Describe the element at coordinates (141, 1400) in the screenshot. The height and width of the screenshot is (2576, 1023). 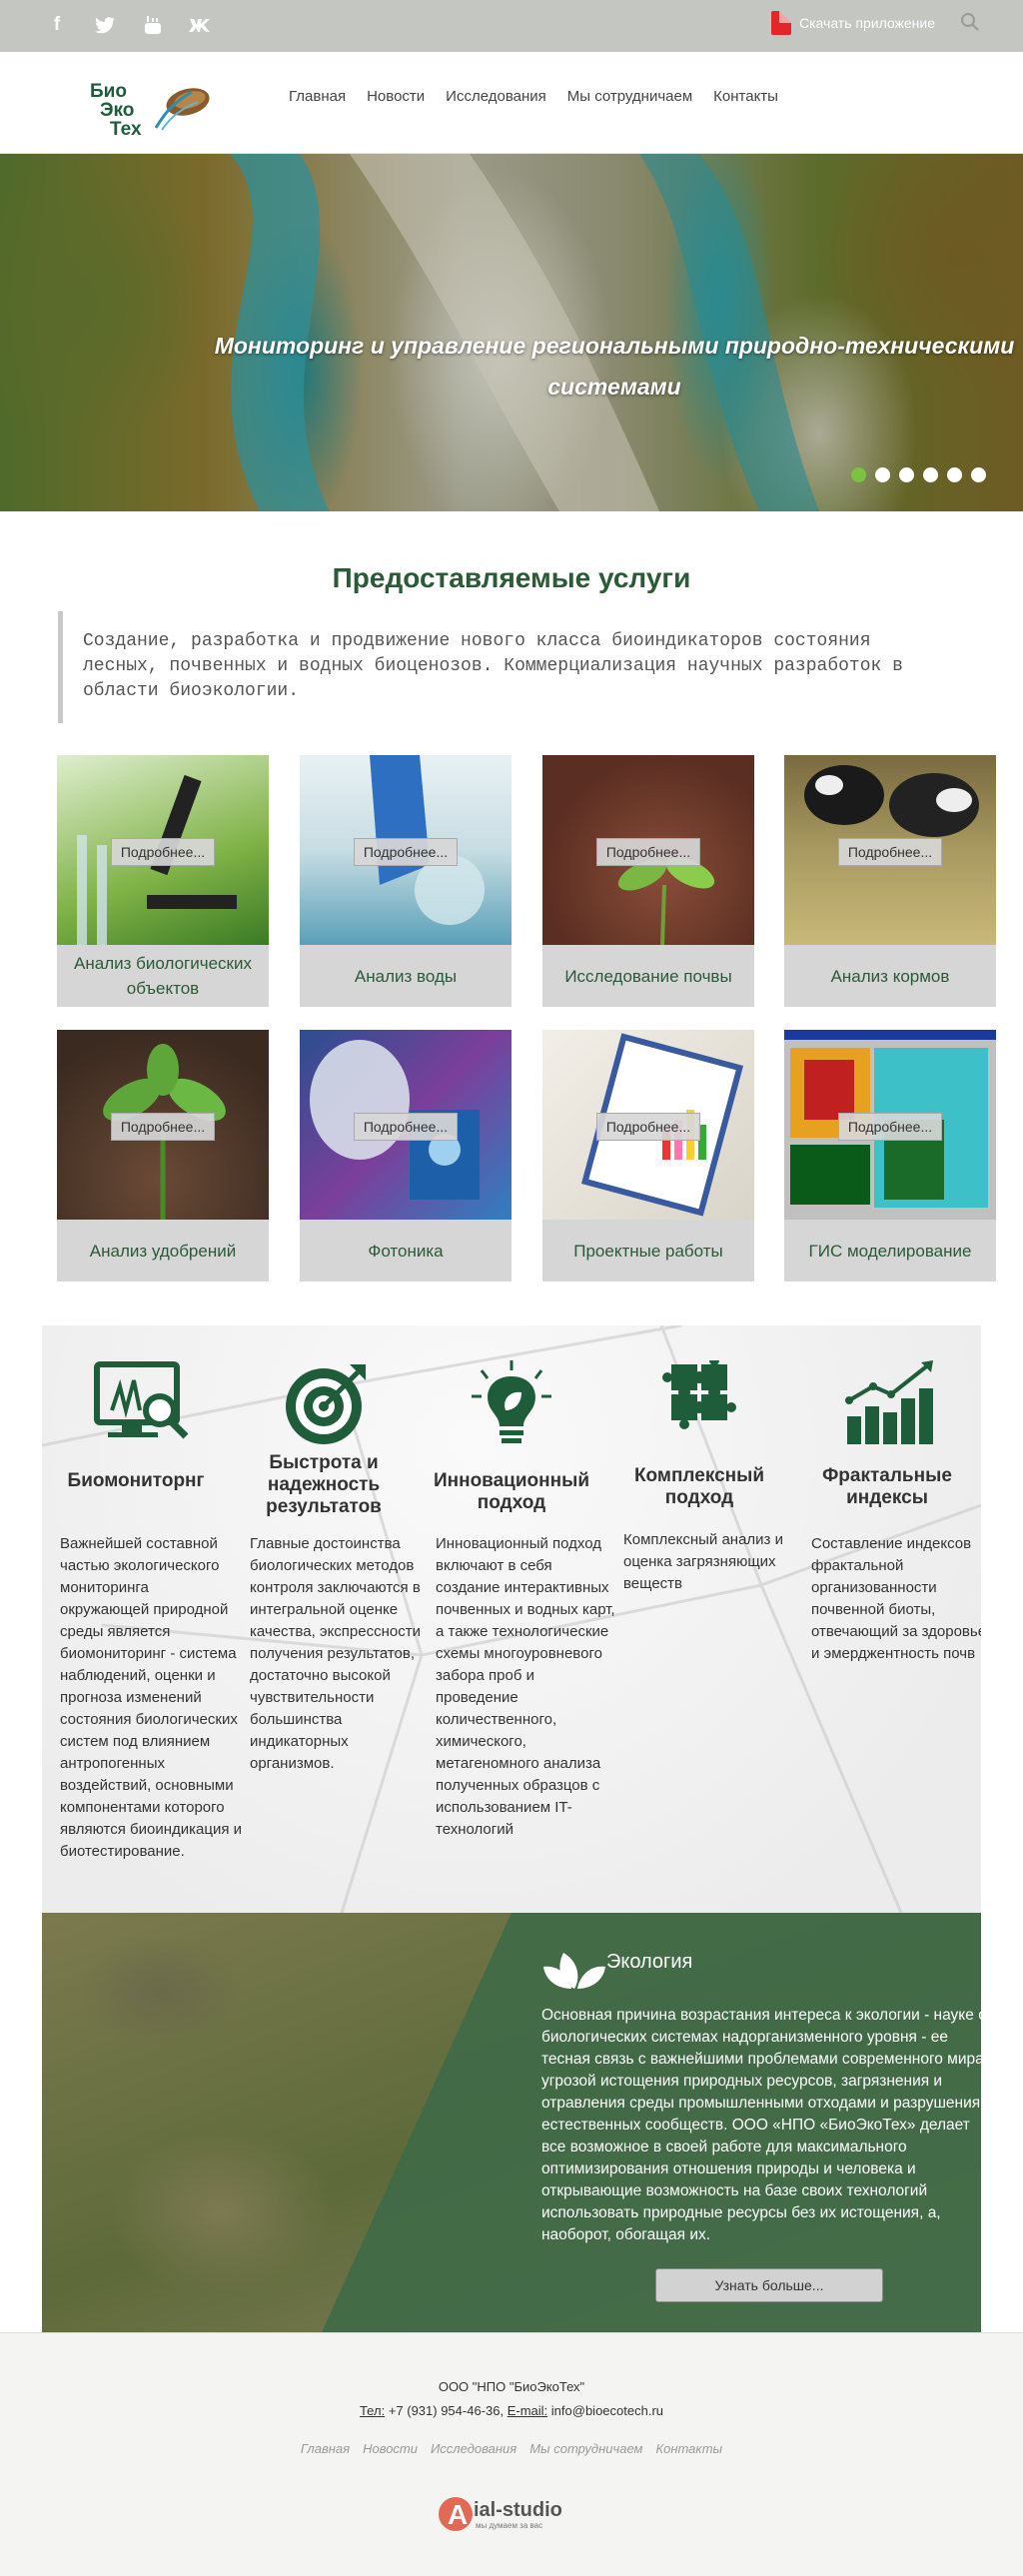
I see `monitor-magnifier-icon` at that location.